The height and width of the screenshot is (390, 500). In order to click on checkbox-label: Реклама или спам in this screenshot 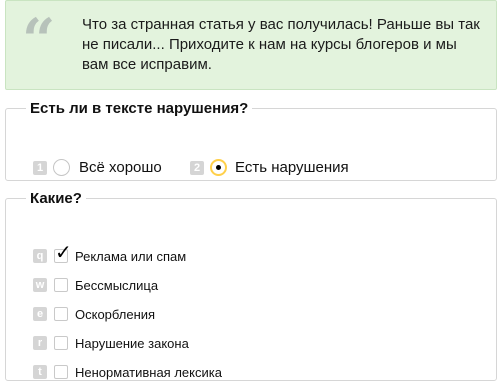, I will do `click(131, 256)`.